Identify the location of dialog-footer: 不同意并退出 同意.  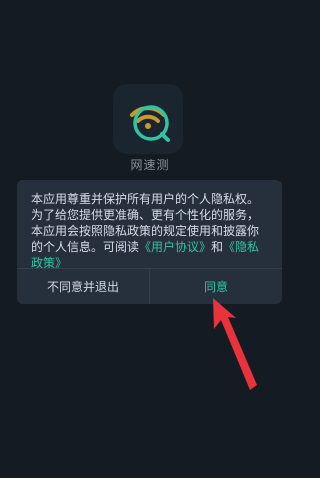
(149, 286).